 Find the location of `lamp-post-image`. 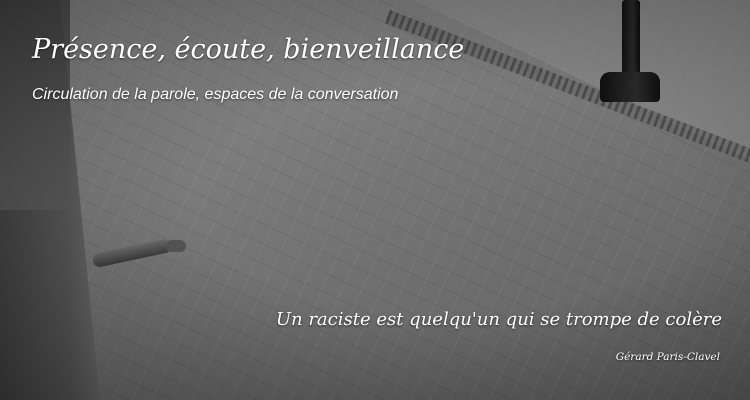

lamp-post-image is located at coordinates (630, 52).